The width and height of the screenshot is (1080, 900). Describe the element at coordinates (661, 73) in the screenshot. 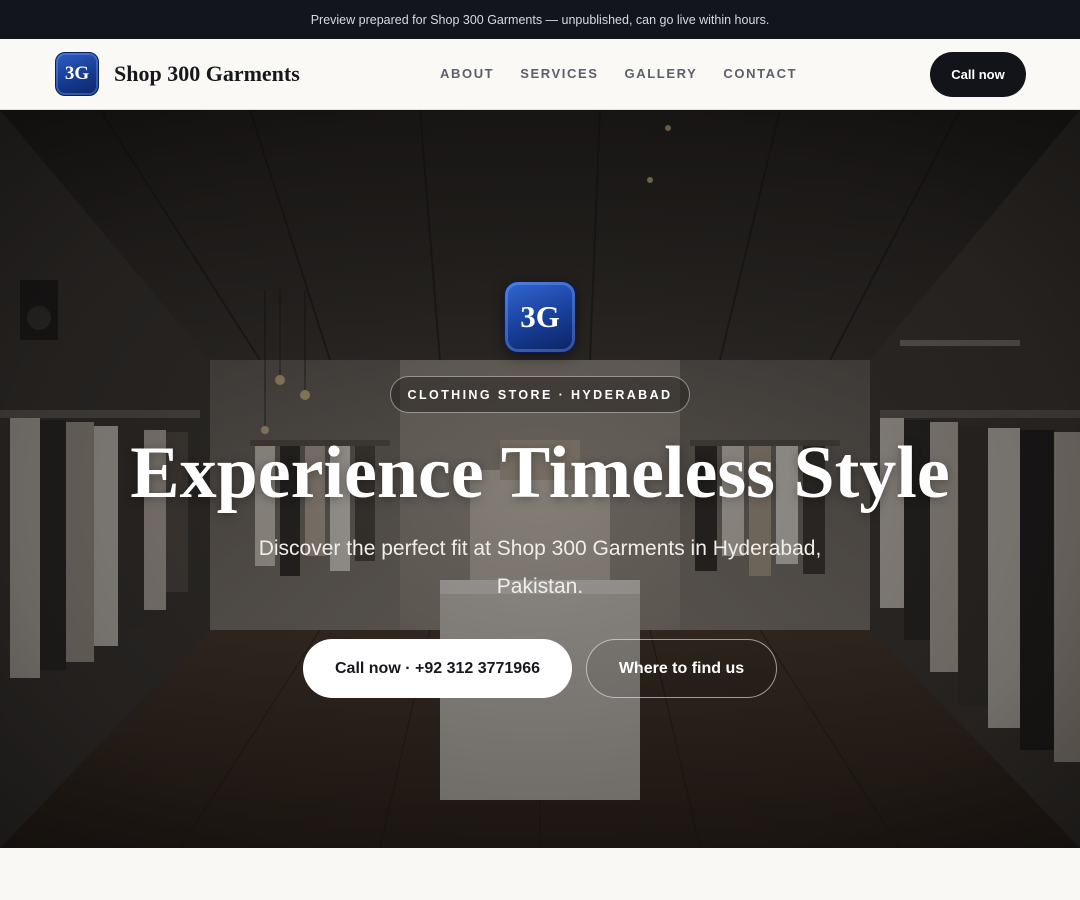

I see `nav-gallery: GALLERY` at that location.